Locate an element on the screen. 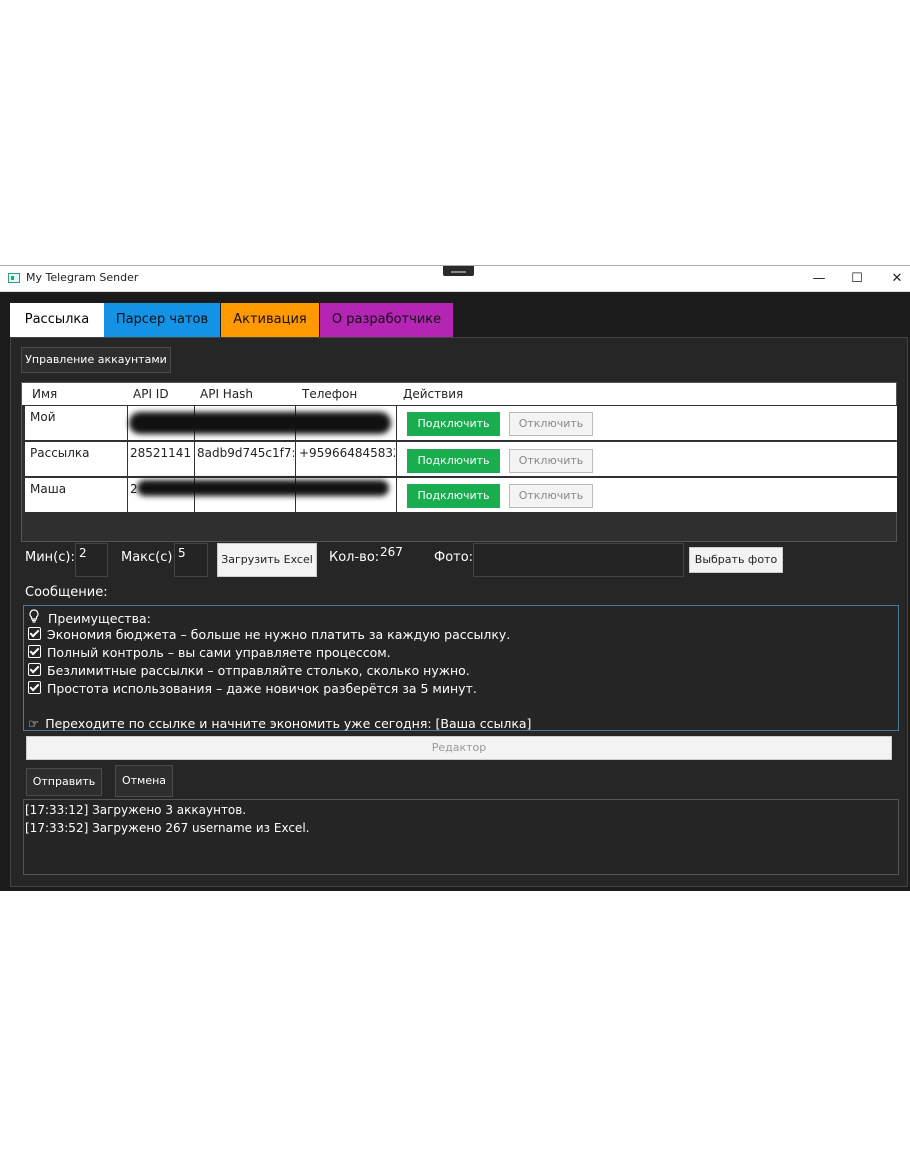  message-heading-line: Преимущества: is located at coordinates (89, 617).